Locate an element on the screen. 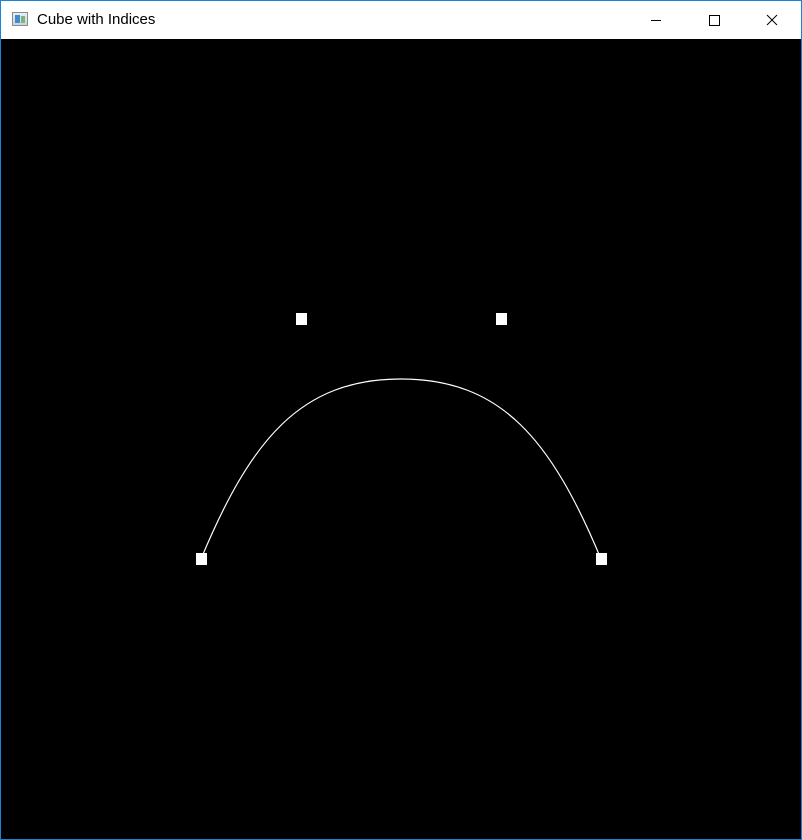 The image size is (802, 840). minimize-icon is located at coordinates (656, 20).